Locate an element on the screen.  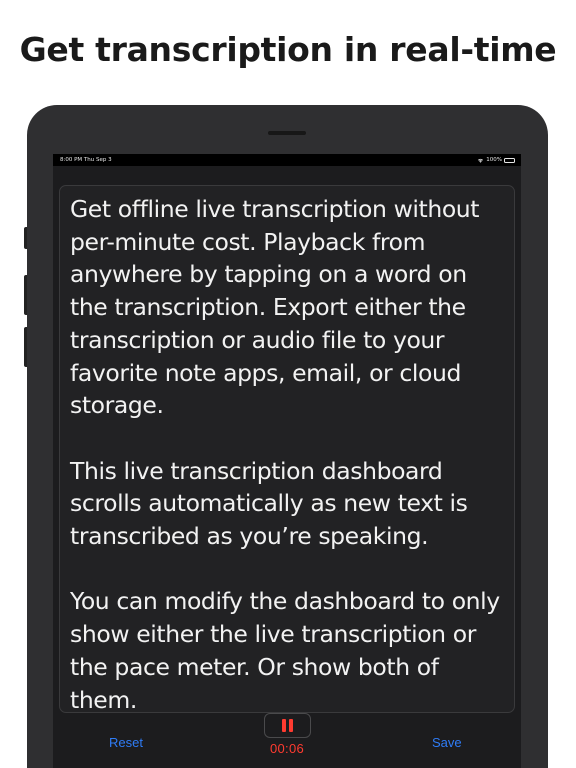
wifi-icon is located at coordinates (480, 160).